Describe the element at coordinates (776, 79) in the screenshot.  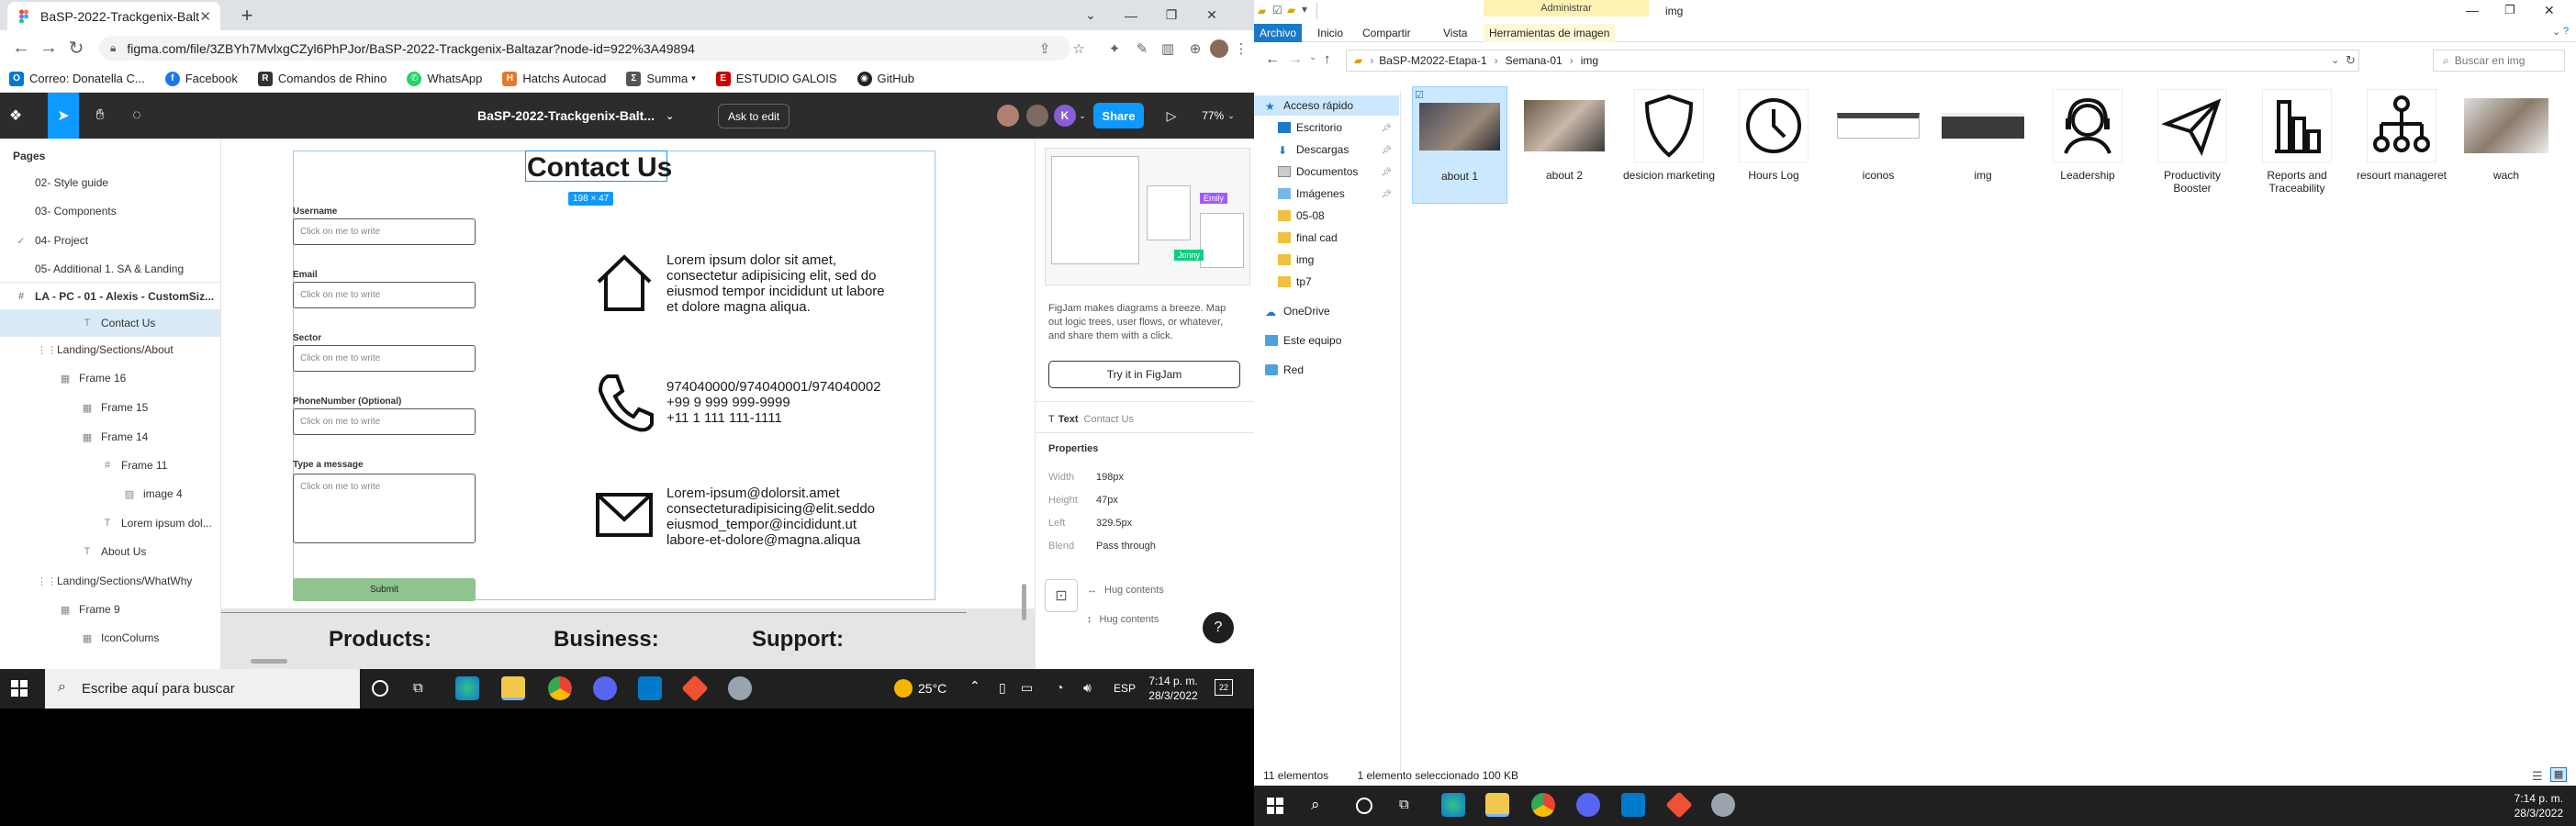
I see `bookmark-item: E ESTUDIO GALOIS` at that location.